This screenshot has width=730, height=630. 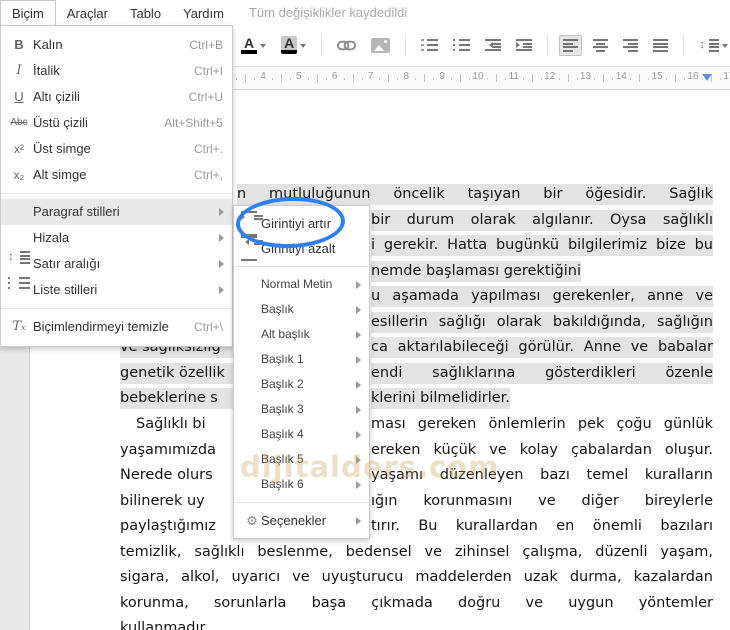 I want to click on menu-item-hizala: Hizala, so click(x=116, y=238).